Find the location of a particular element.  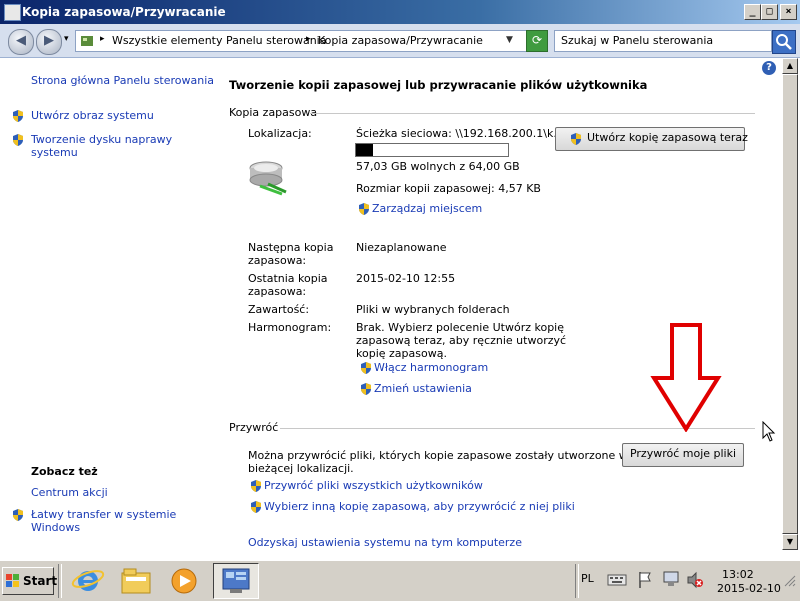

start-button: Start is located at coordinates (30, 581).